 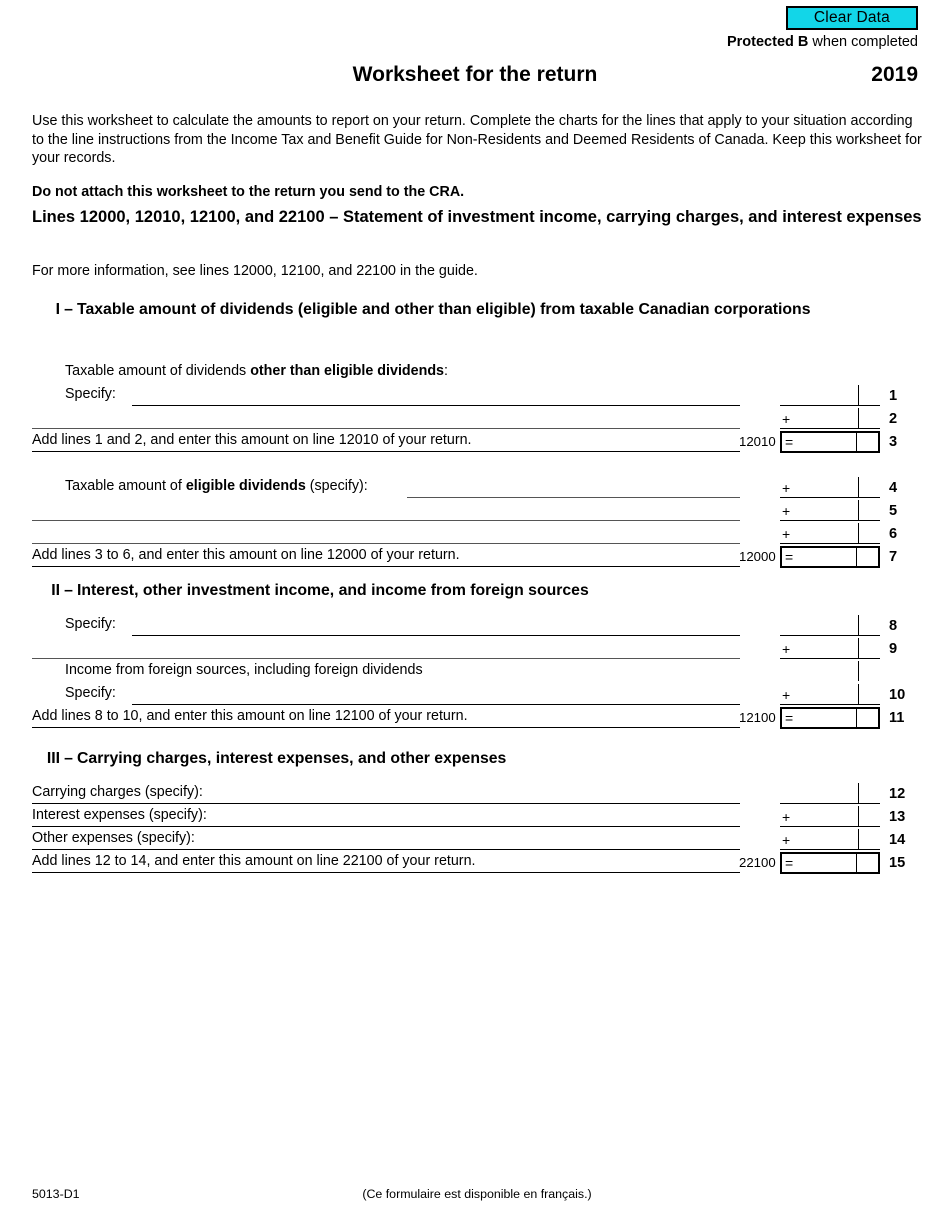 What do you see at coordinates (119, 815) in the screenshot?
I see `row-label-text: Interest expenses (specify):` at bounding box center [119, 815].